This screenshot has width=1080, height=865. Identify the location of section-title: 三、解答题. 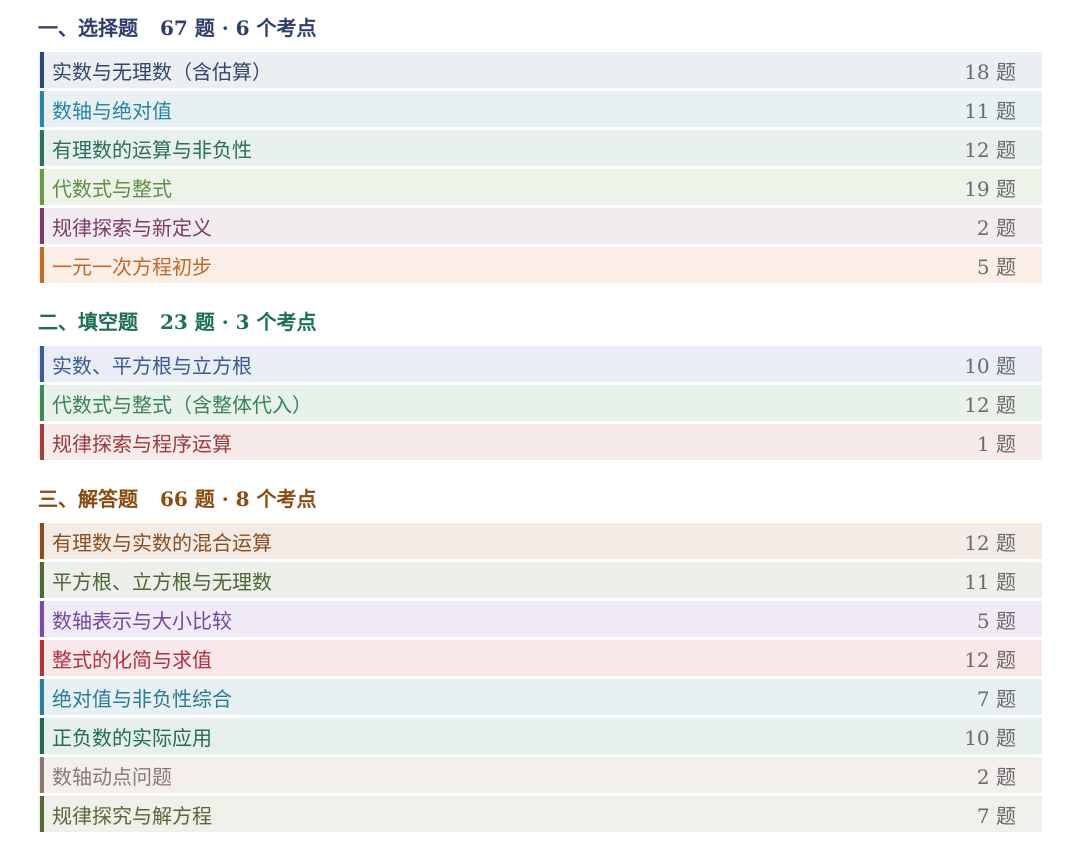
(88, 498).